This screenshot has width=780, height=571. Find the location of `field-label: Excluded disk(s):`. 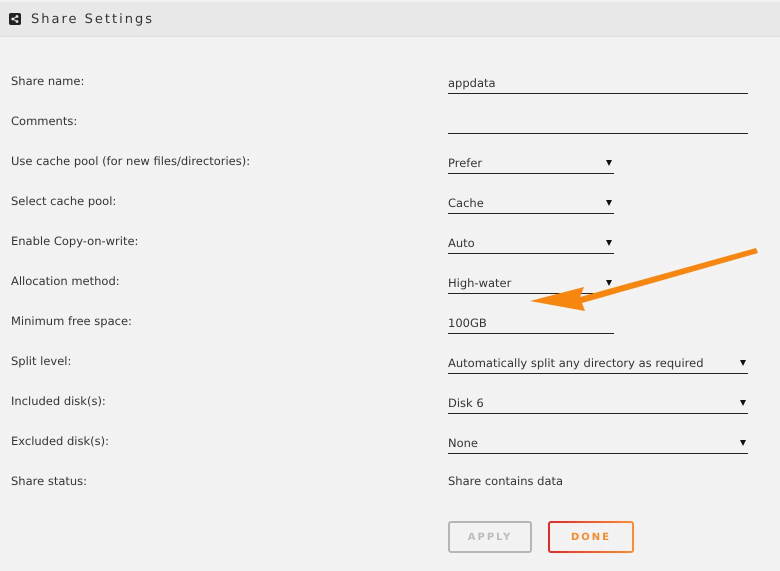

field-label: Excluded disk(s): is located at coordinates (60, 441).